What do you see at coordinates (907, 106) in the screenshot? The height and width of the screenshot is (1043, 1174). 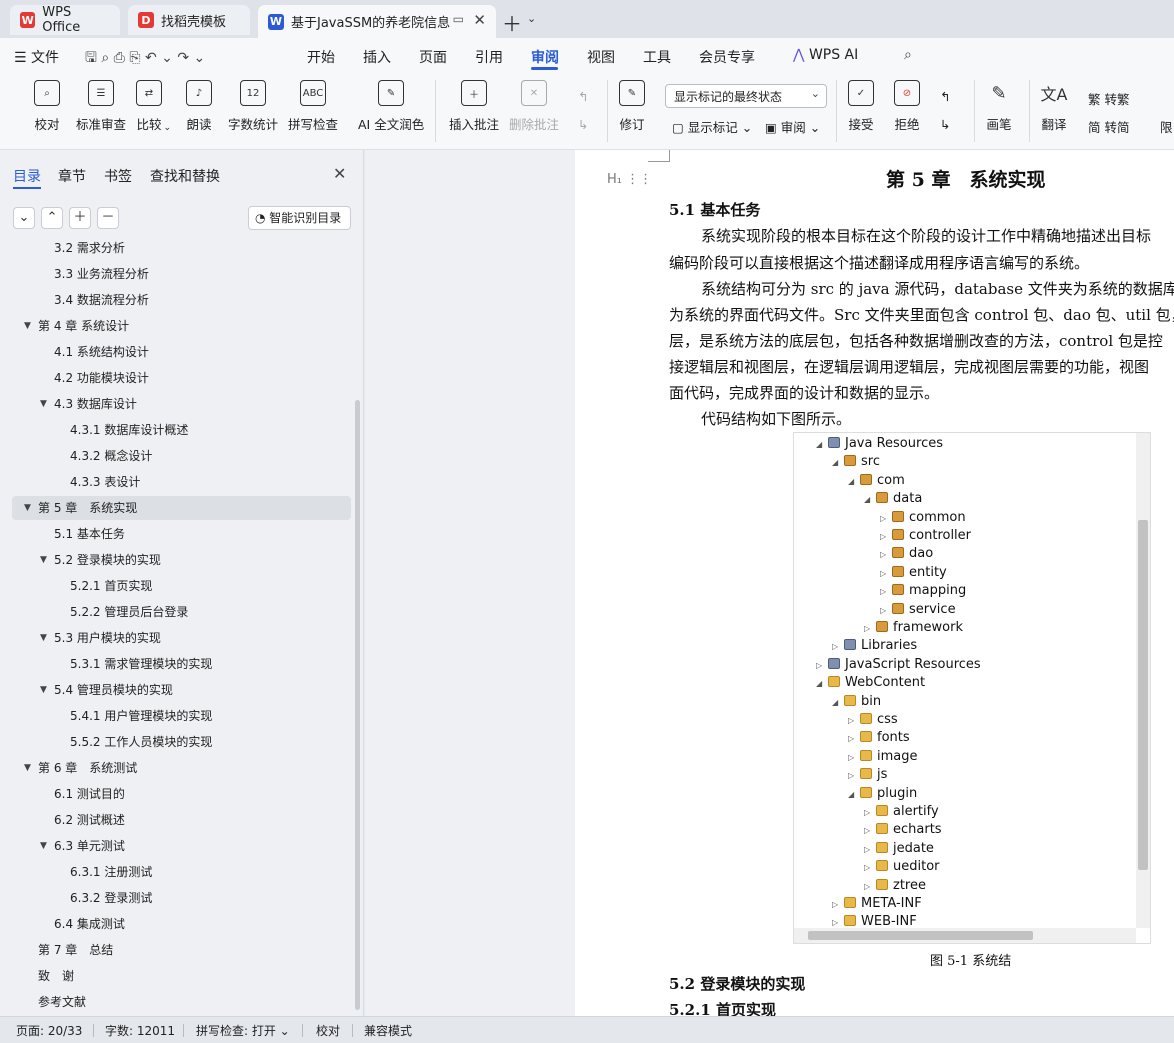 I see `reject-button: ⊘ 拒绝` at bounding box center [907, 106].